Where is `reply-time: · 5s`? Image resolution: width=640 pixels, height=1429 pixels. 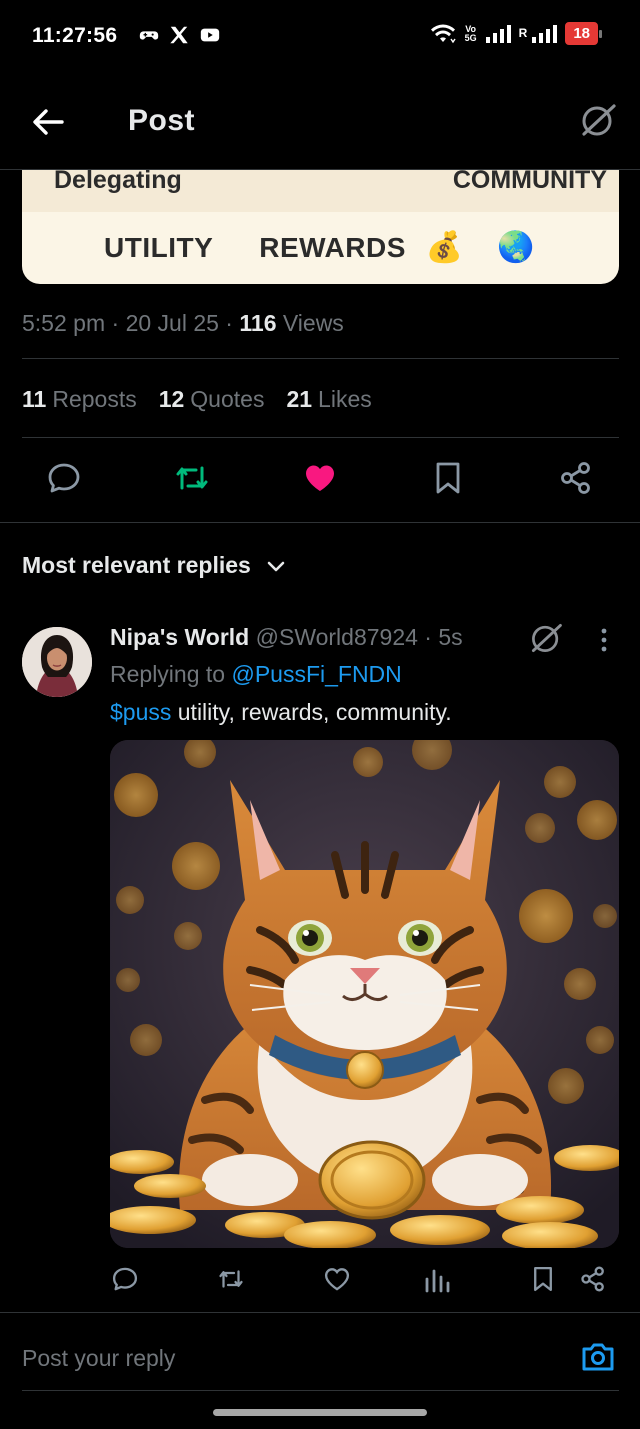
reply-time: · 5s is located at coordinates (440, 637).